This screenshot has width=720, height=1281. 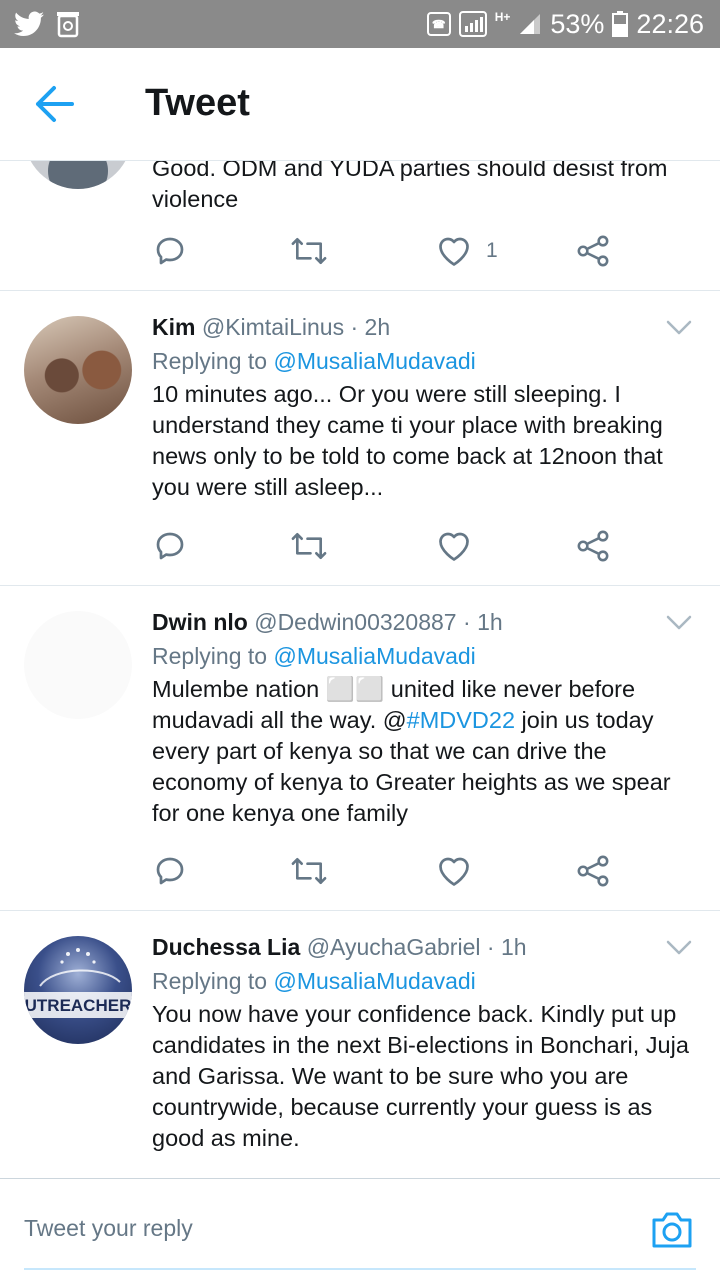 What do you see at coordinates (173, 327) in the screenshot?
I see `author-name: Kim` at bounding box center [173, 327].